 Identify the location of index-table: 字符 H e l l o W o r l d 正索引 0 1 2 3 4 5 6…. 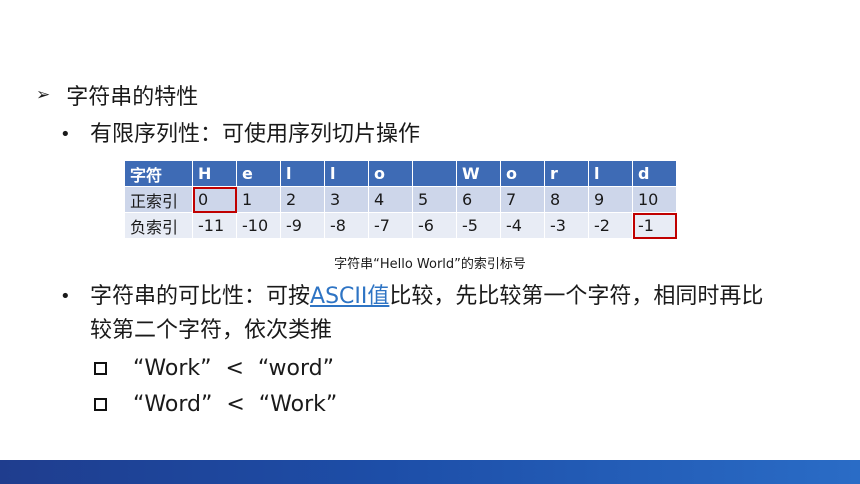
(400, 199).